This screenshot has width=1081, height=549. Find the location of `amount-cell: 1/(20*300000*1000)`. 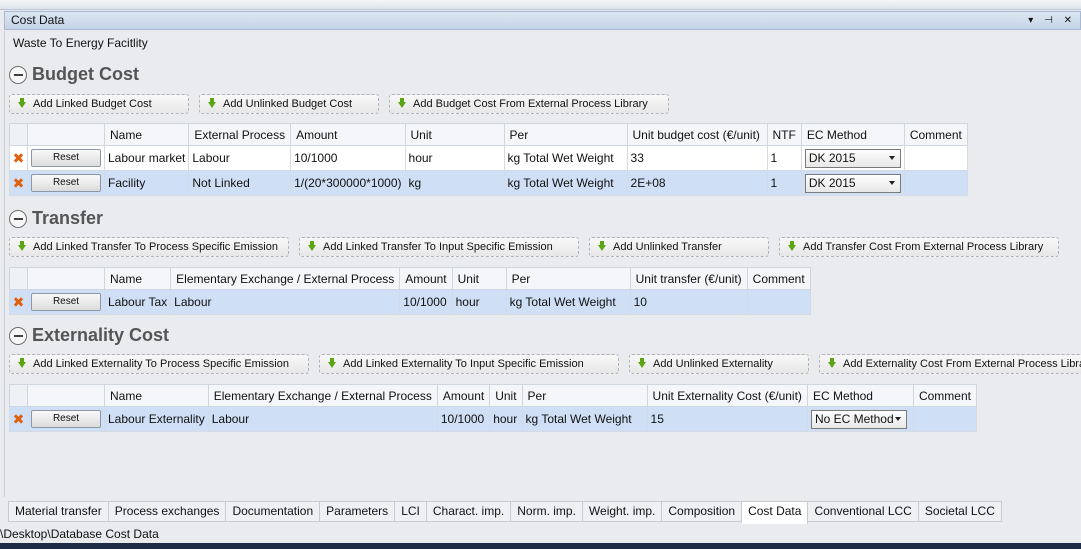

amount-cell: 1/(20*300000*1000) is located at coordinates (348, 183).